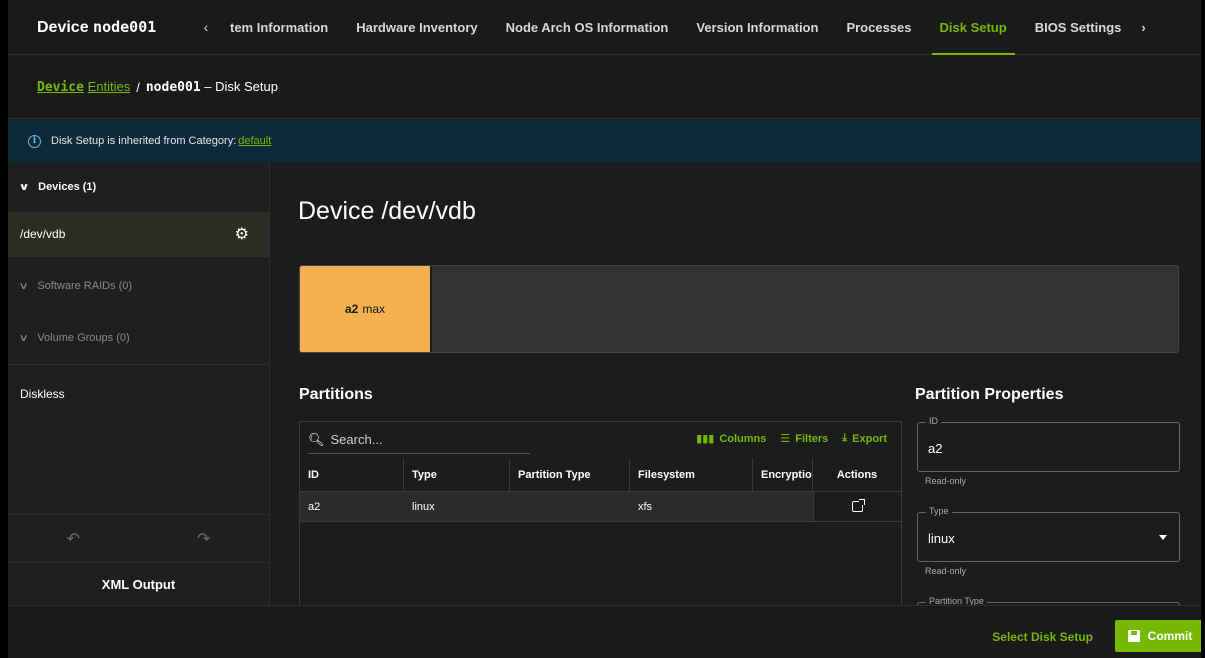  What do you see at coordinates (416, 27) in the screenshot?
I see `tab-hardware-inventory: Hardware Inventory` at bounding box center [416, 27].